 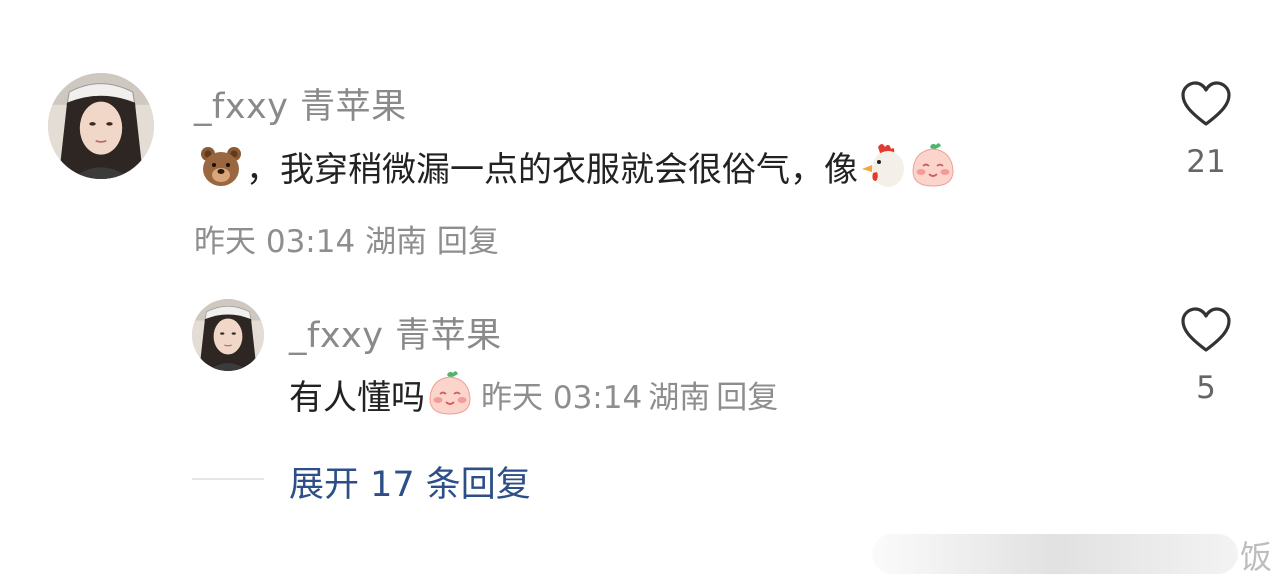 What do you see at coordinates (883, 166) in the screenshot?
I see `rooster-emoji` at bounding box center [883, 166].